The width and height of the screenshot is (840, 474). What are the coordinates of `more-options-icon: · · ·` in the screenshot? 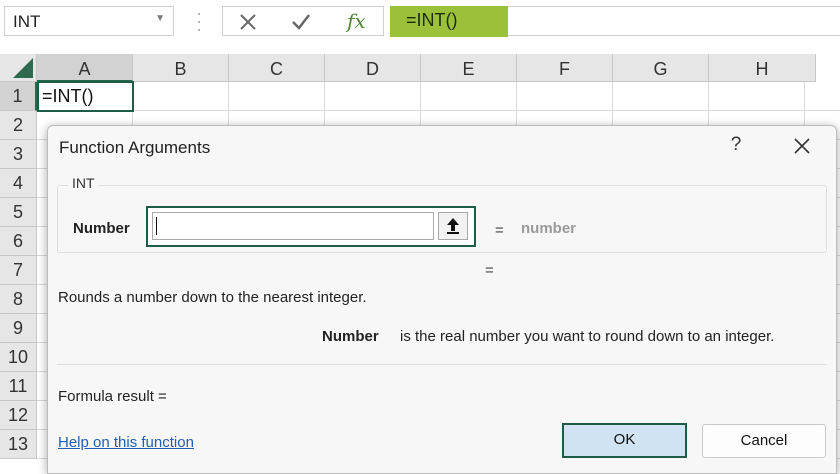 It's located at (199, 21).